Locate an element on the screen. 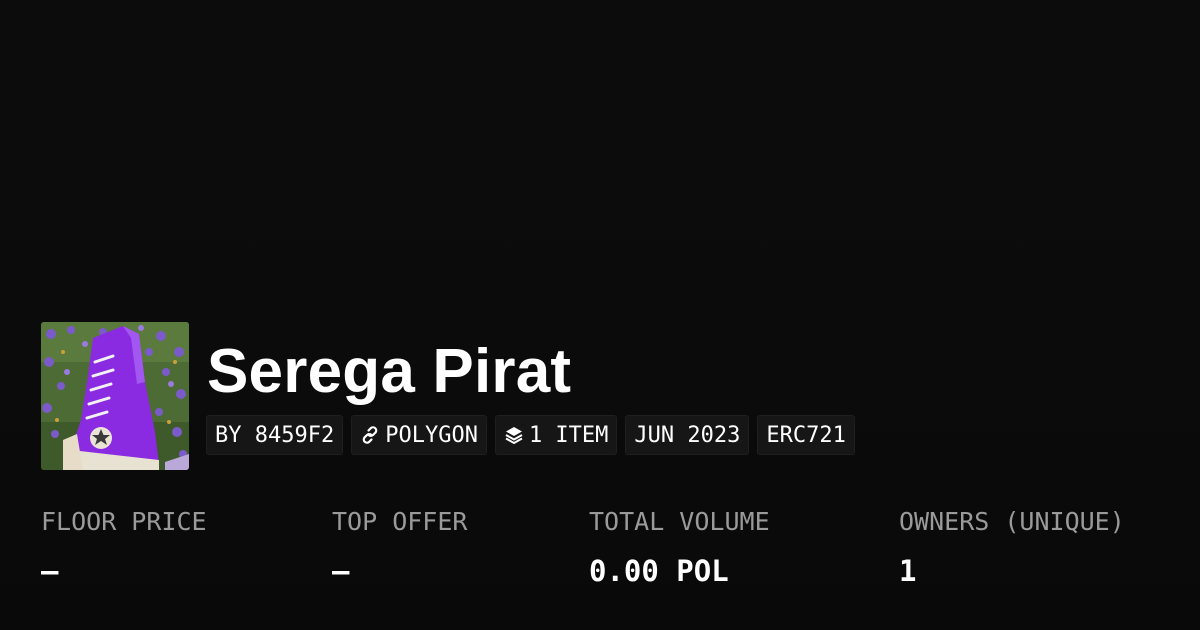  items-pill: 1 ITEM is located at coordinates (556, 435).